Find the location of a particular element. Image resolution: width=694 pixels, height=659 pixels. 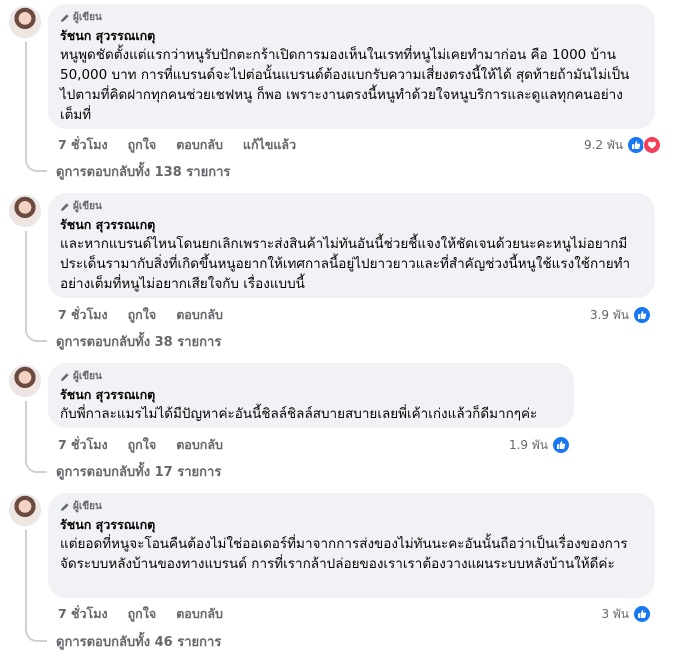

comment-actions: 7 ชั่วโมง ถูกใจ ตอบกลับ แก้ไขแล้ว is located at coordinates (177, 145).